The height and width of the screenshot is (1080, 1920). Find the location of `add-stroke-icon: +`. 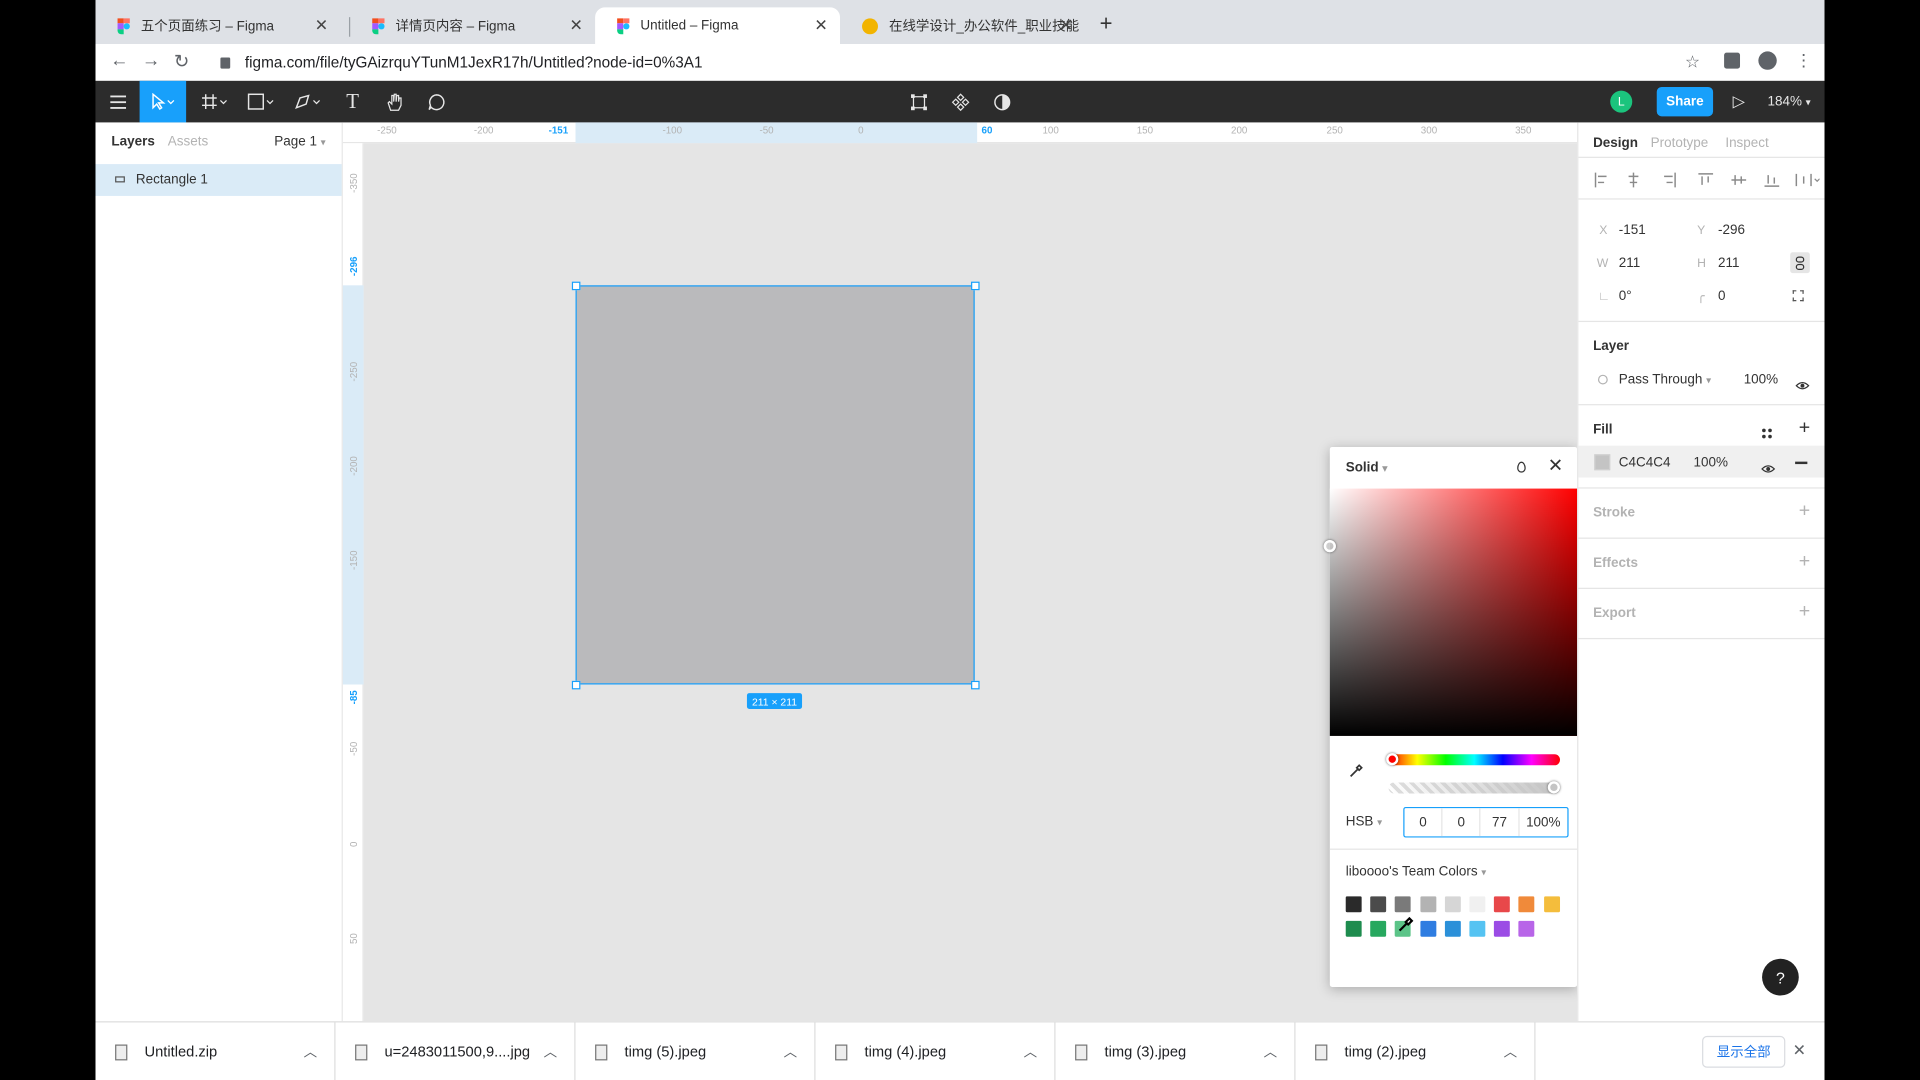

add-stroke-icon: + is located at coordinates (1804, 512).